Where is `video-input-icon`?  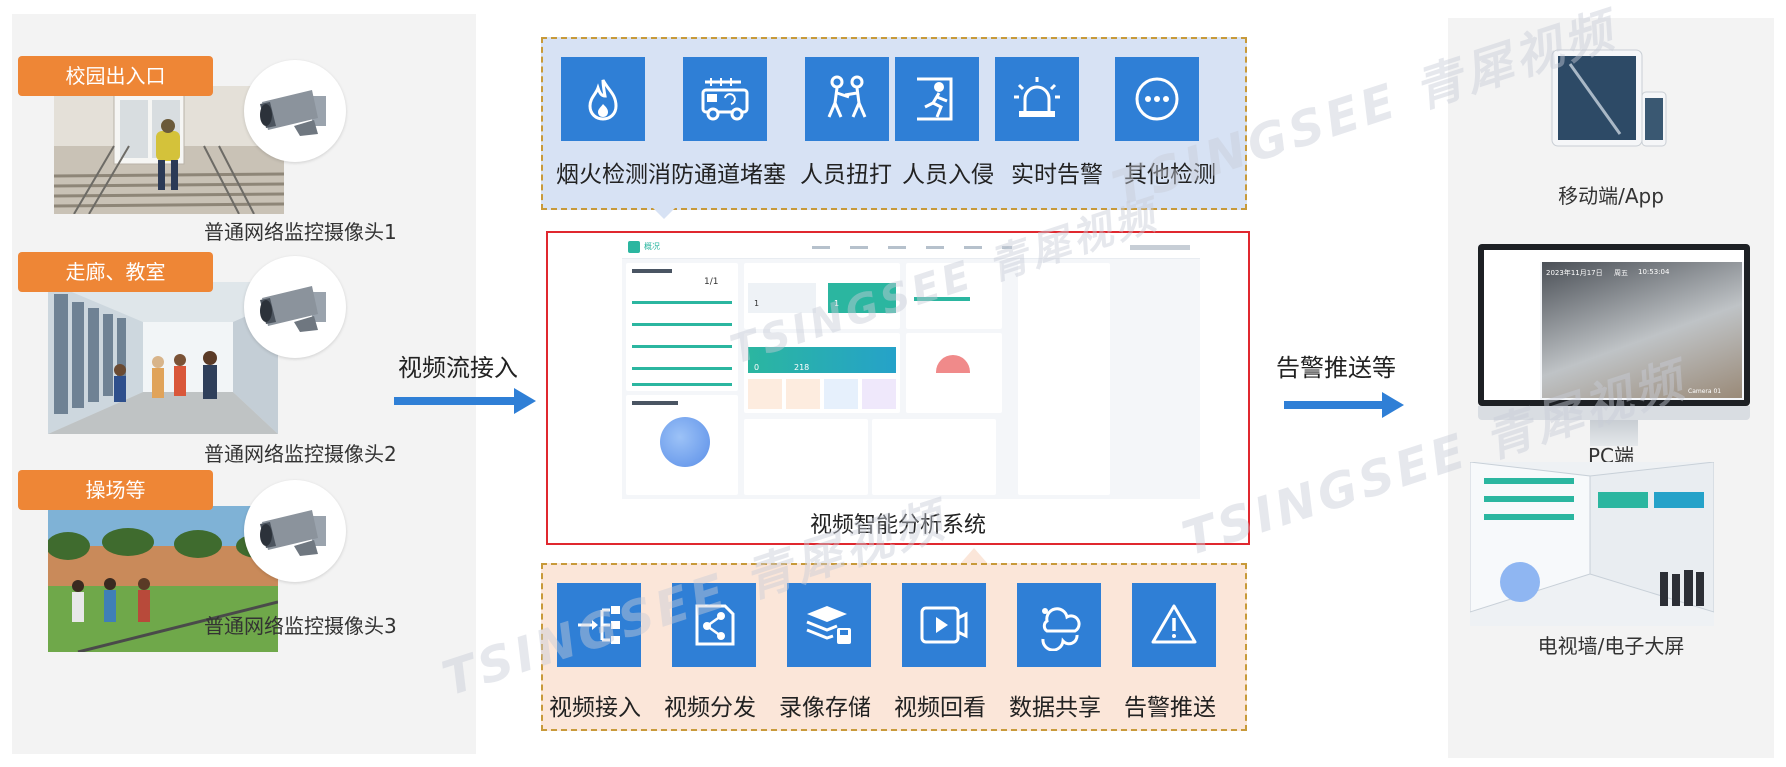
video-input-icon is located at coordinates (599, 625).